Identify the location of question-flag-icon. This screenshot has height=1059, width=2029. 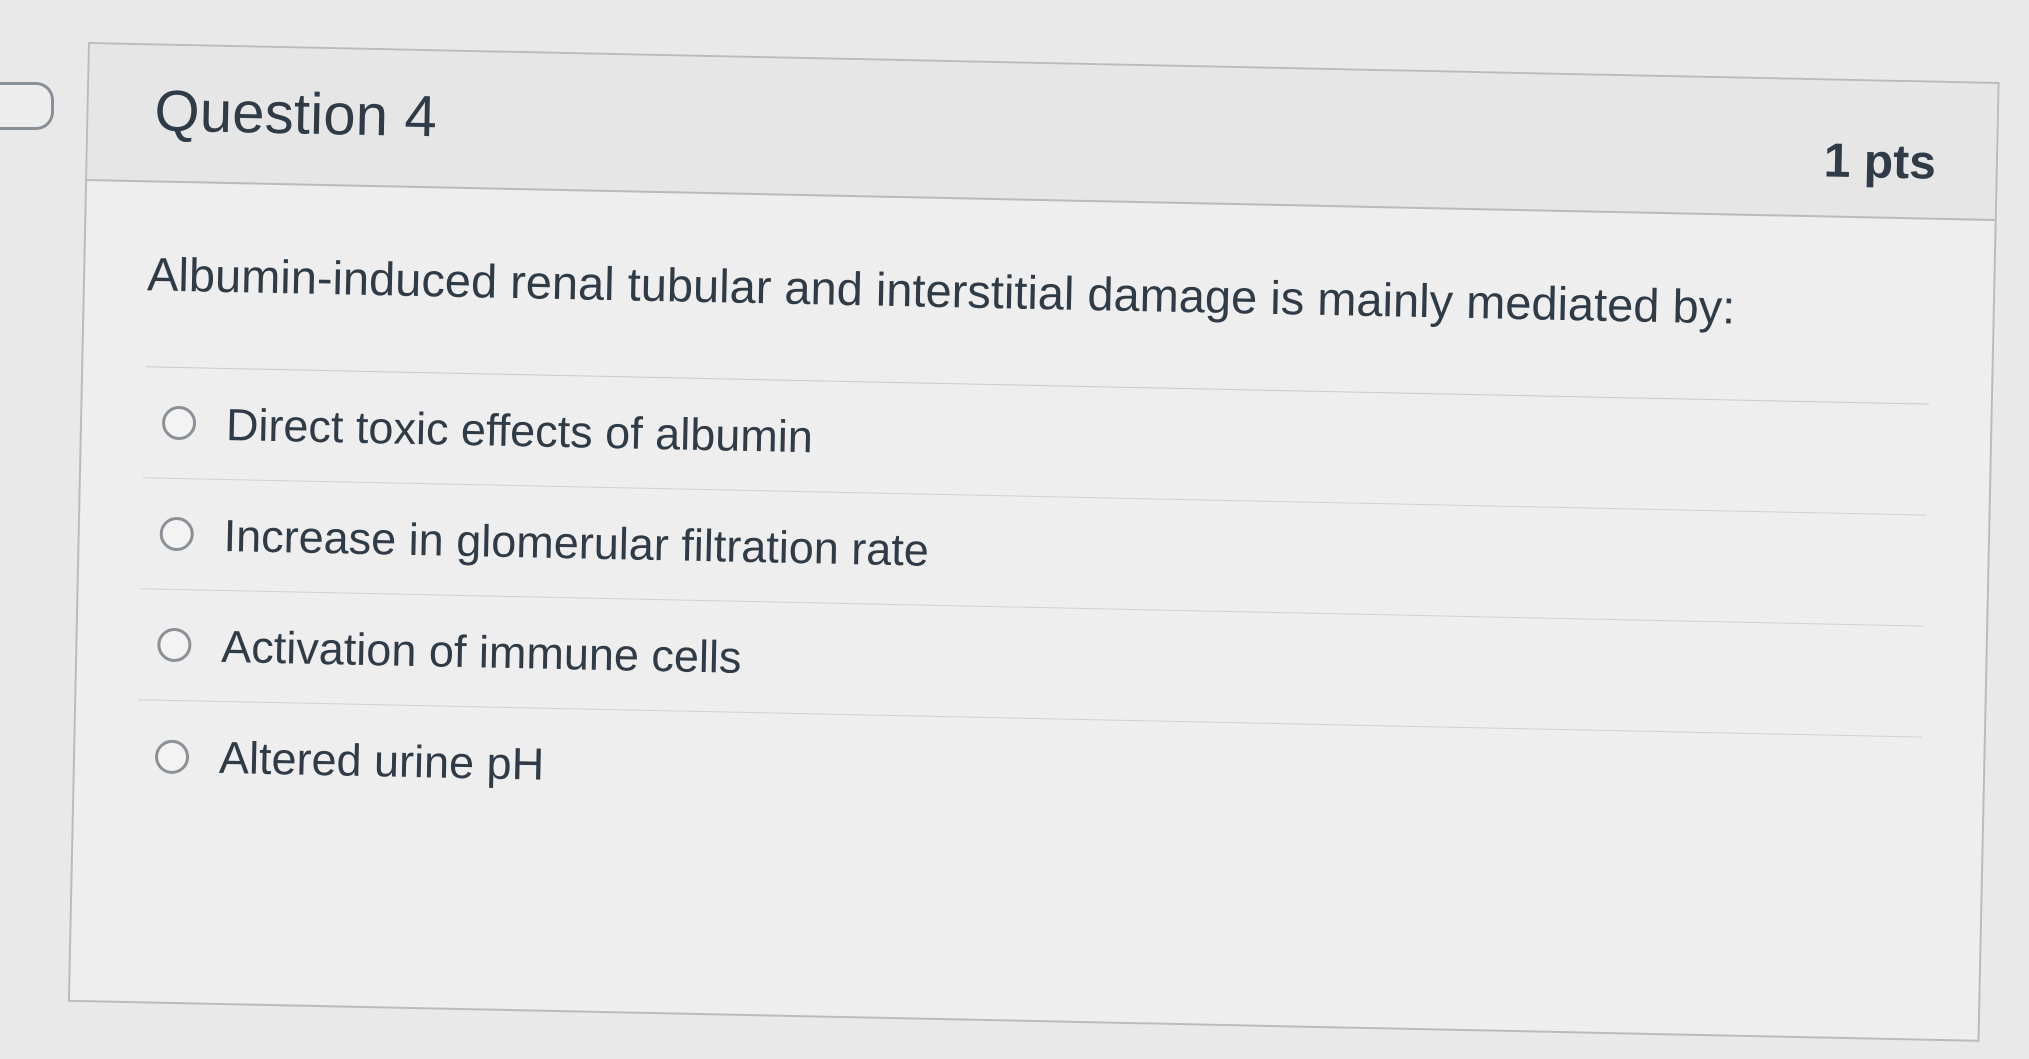
(27, 106).